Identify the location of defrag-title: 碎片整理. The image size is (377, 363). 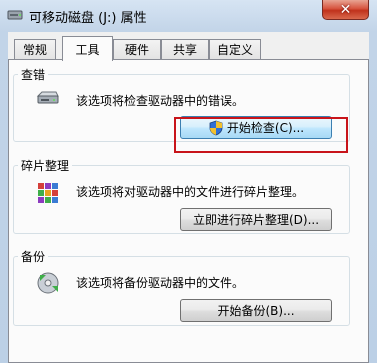
(45, 165).